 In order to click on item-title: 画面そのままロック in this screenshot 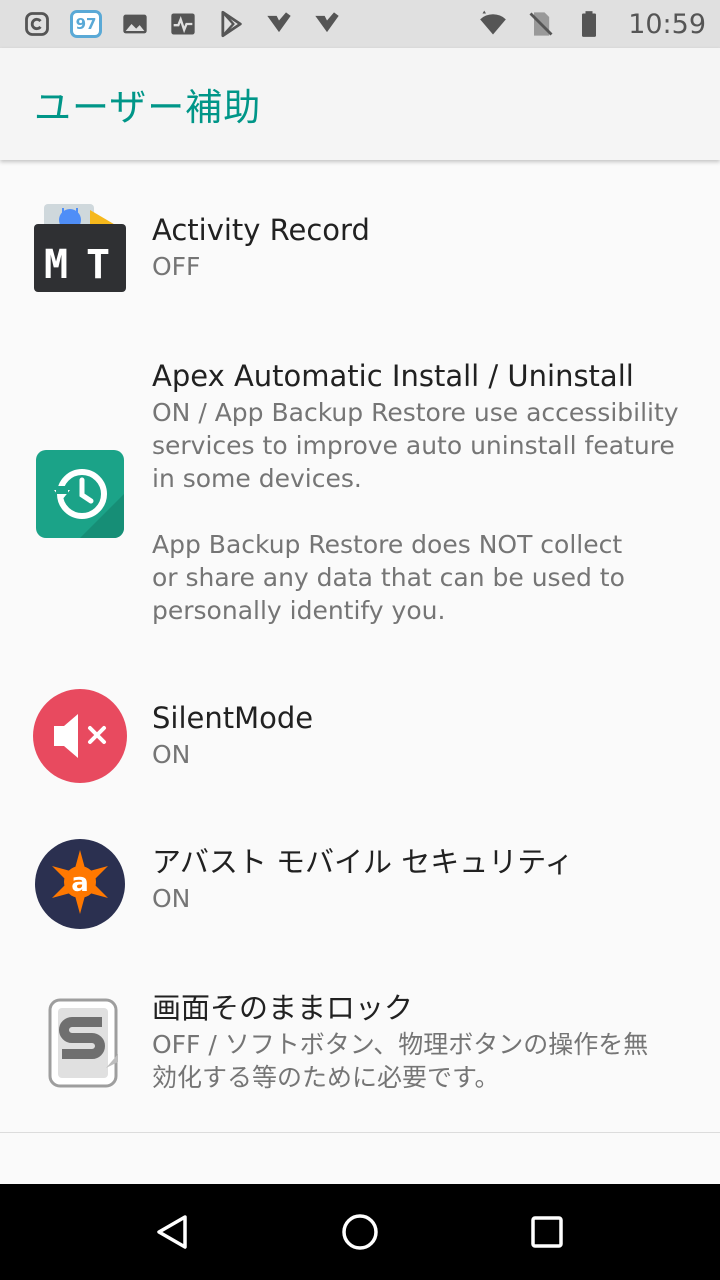, I will do `click(283, 1008)`.